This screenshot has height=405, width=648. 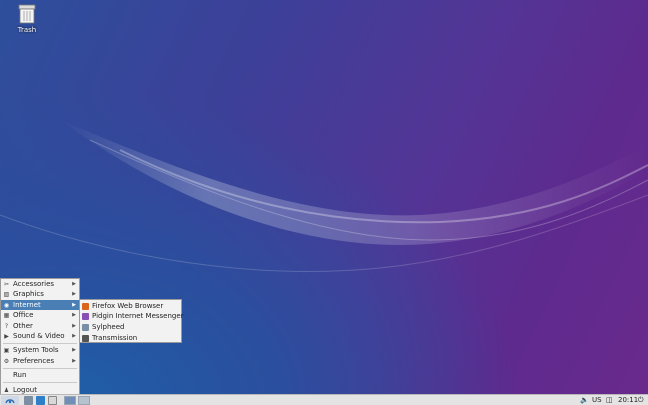 I want to click on menu-item-label: Run, so click(x=20, y=375).